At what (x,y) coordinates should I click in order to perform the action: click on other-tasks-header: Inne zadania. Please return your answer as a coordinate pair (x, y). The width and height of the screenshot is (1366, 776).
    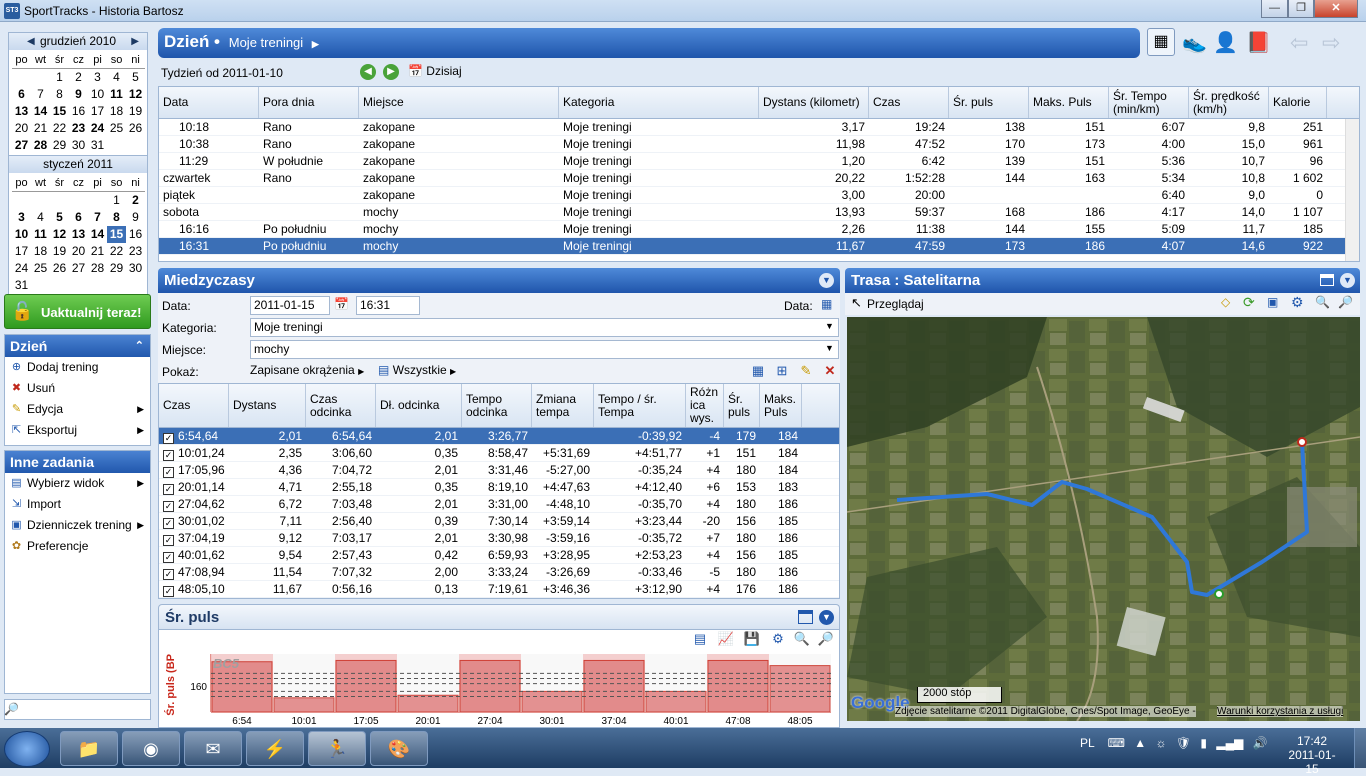
    Looking at the image, I should click on (77, 462).